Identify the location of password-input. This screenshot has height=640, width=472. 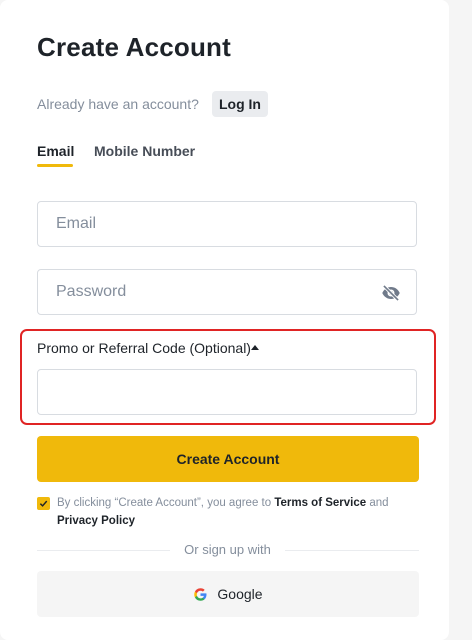
(227, 292).